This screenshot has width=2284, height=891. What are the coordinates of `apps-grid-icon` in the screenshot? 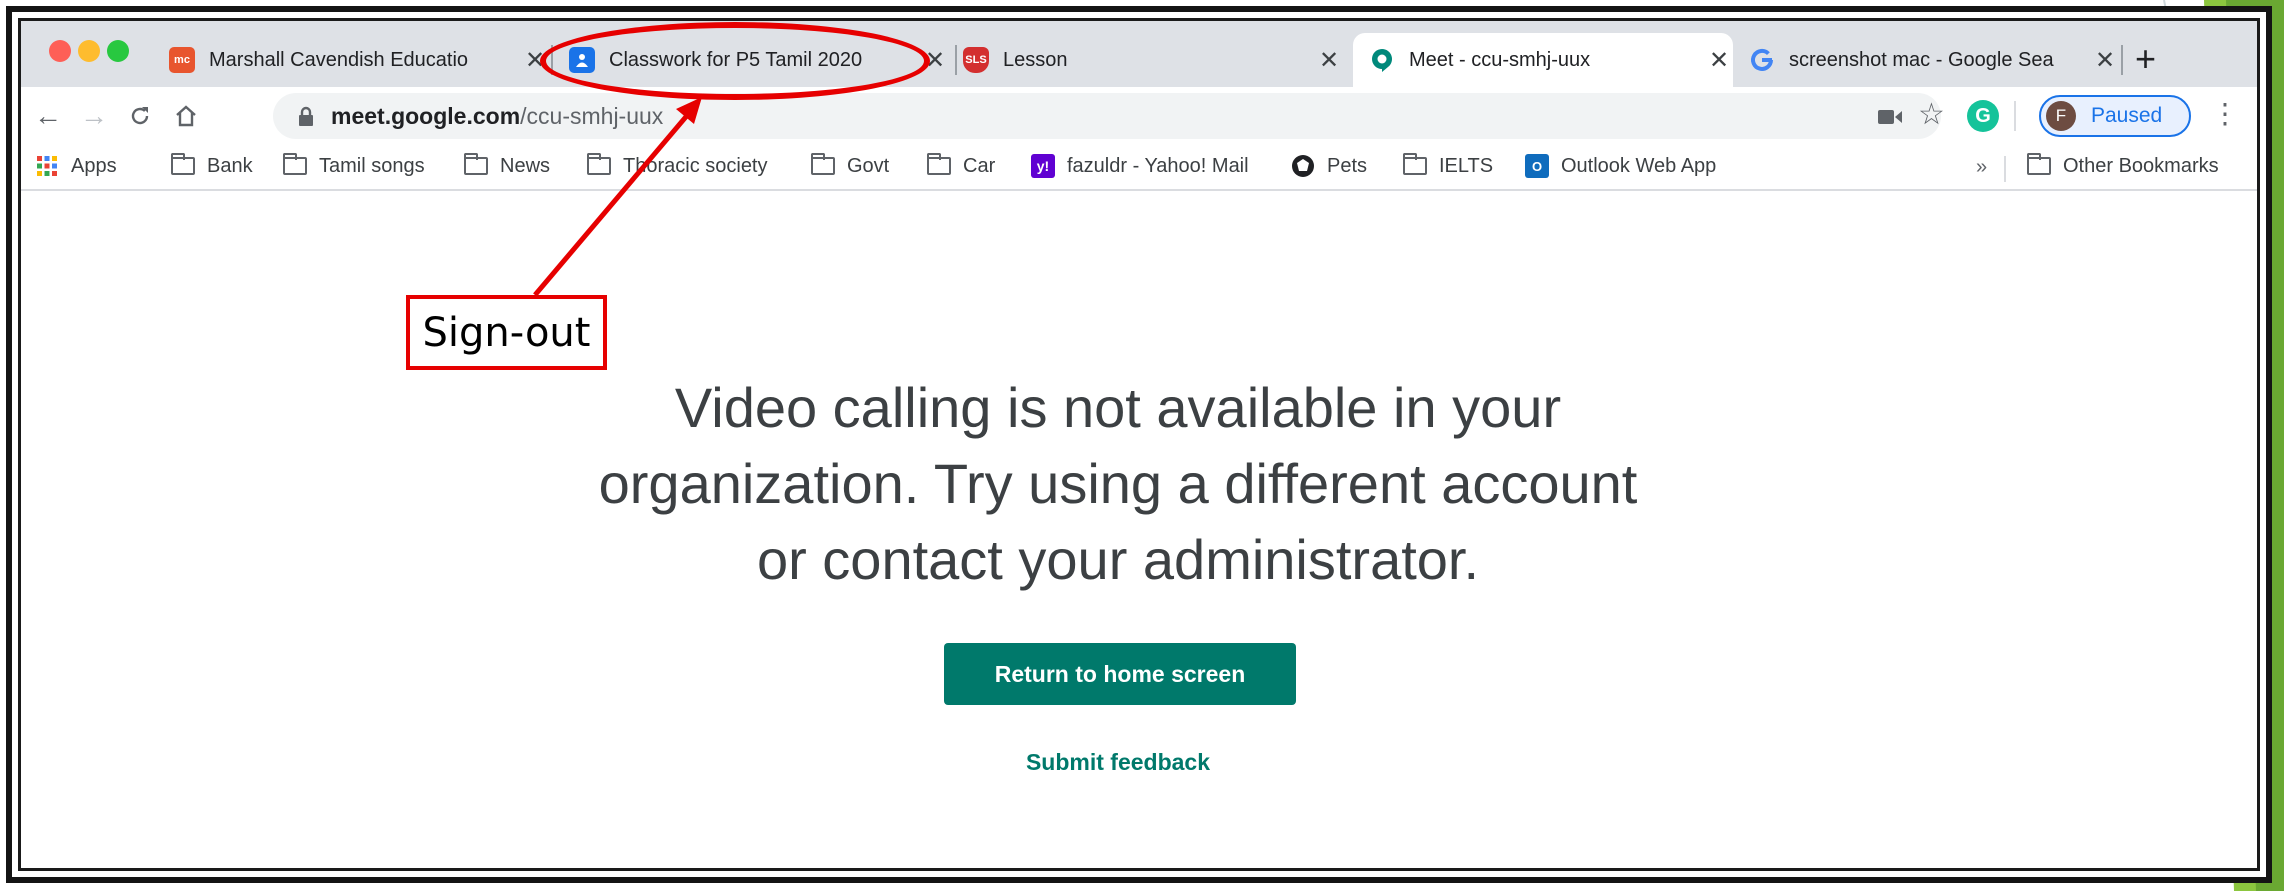 It's located at (47, 166).